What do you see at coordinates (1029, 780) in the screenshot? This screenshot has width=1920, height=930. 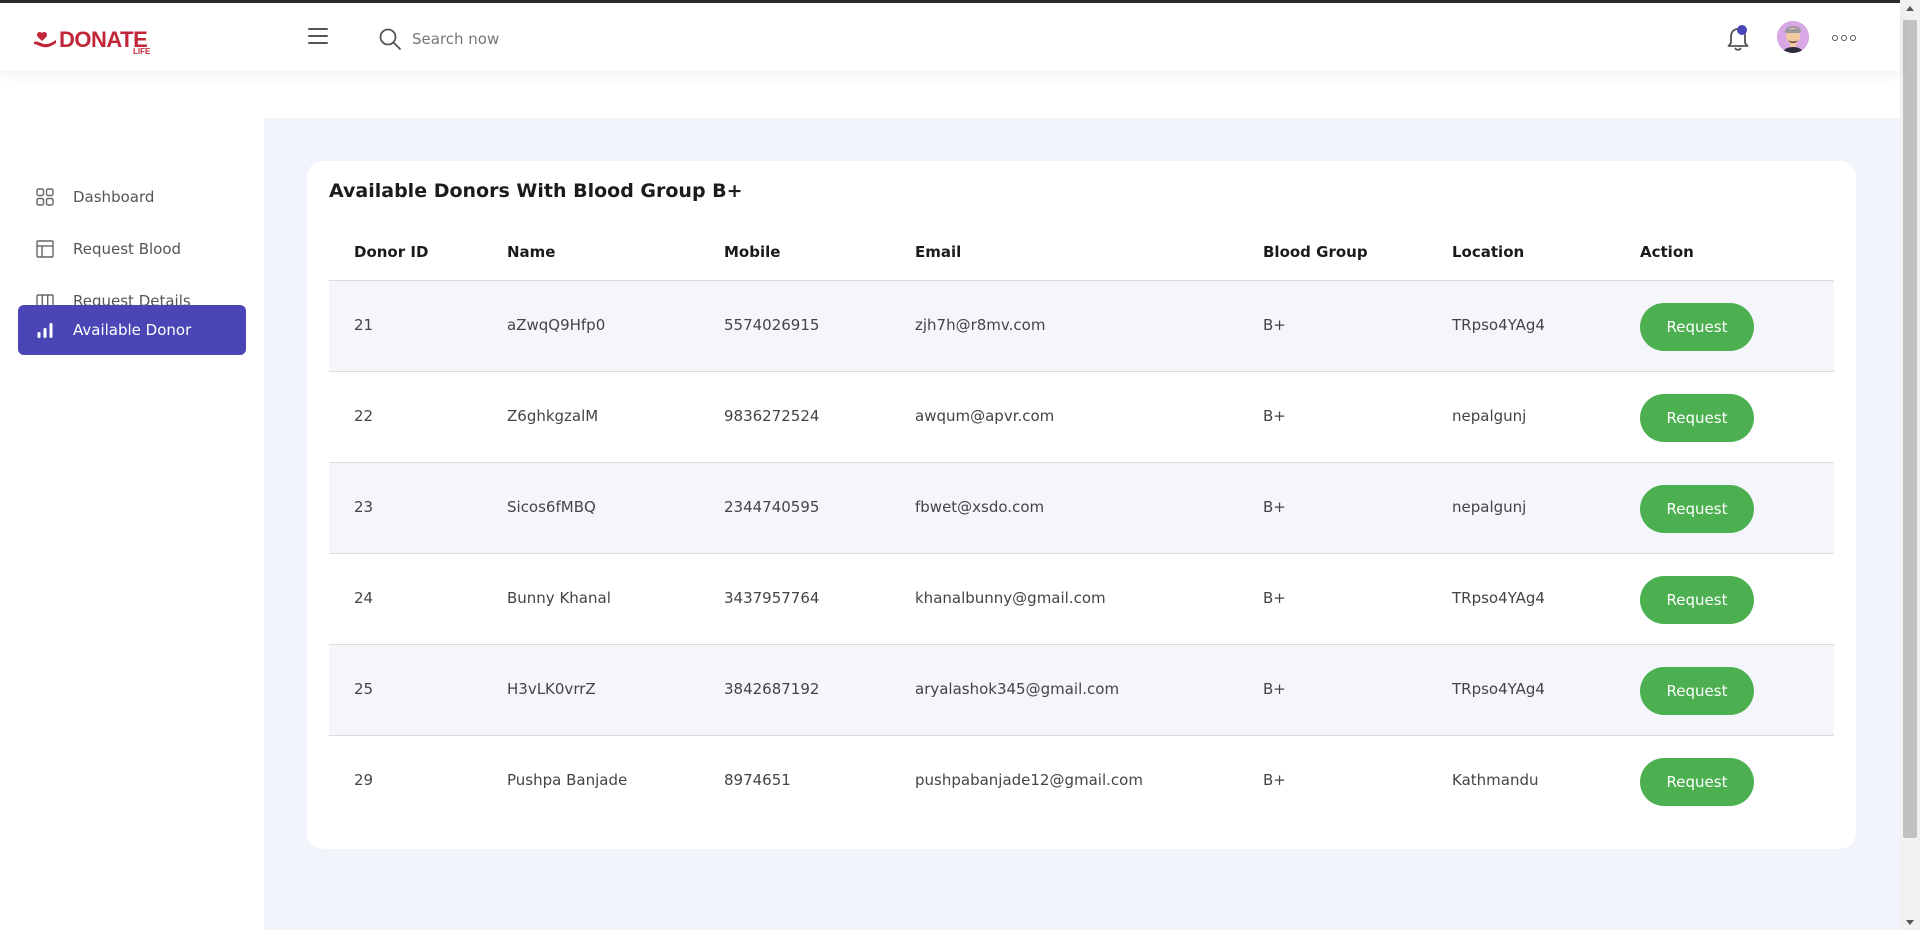 I see `email-cell: pushpabanjade12@gmail.com` at bounding box center [1029, 780].